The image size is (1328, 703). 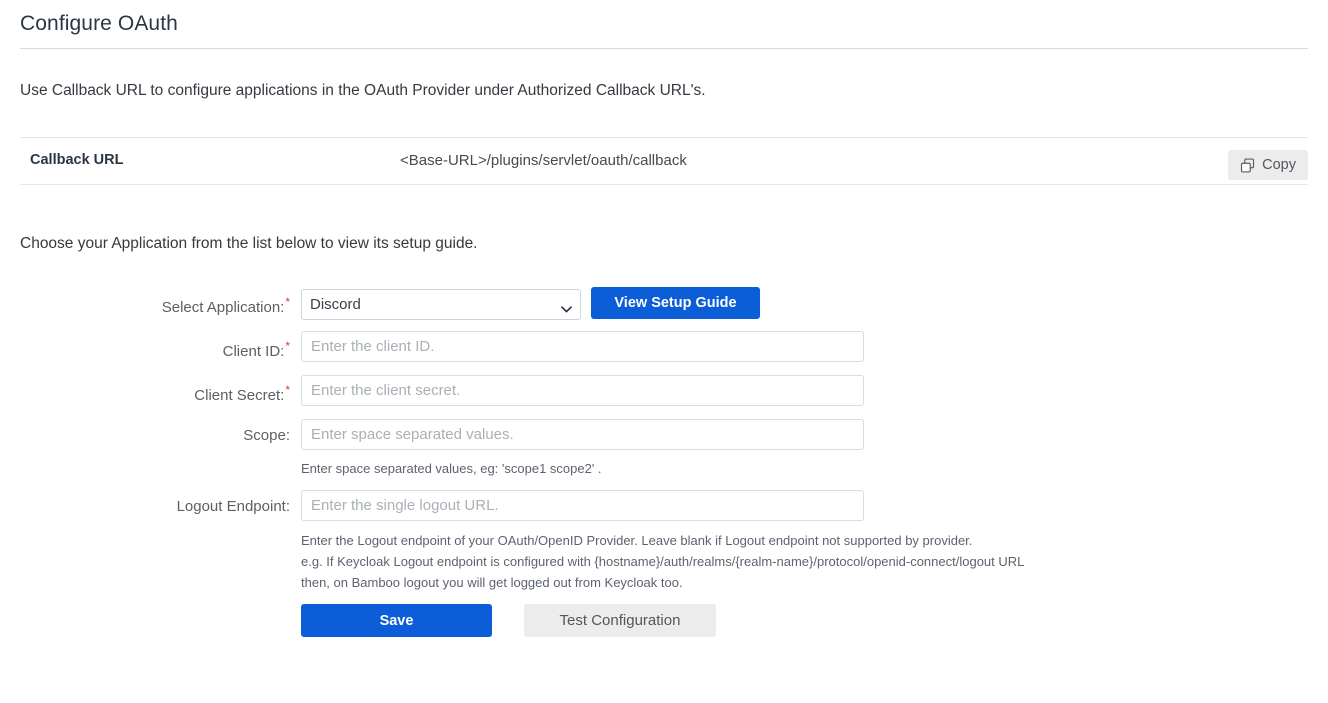 What do you see at coordinates (242, 393) in the screenshot?
I see `client-secret-label: Client Secret:*` at bounding box center [242, 393].